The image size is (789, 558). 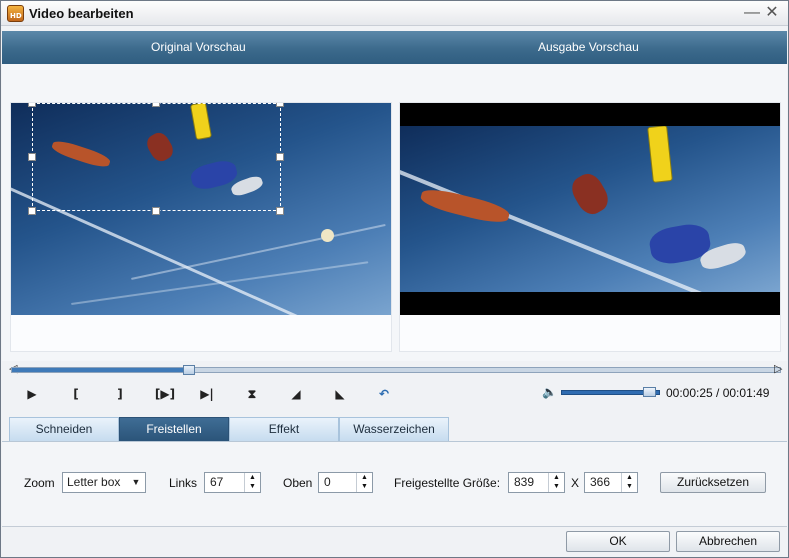 I want to click on mark-in-icon: [, so click(x=76, y=394).